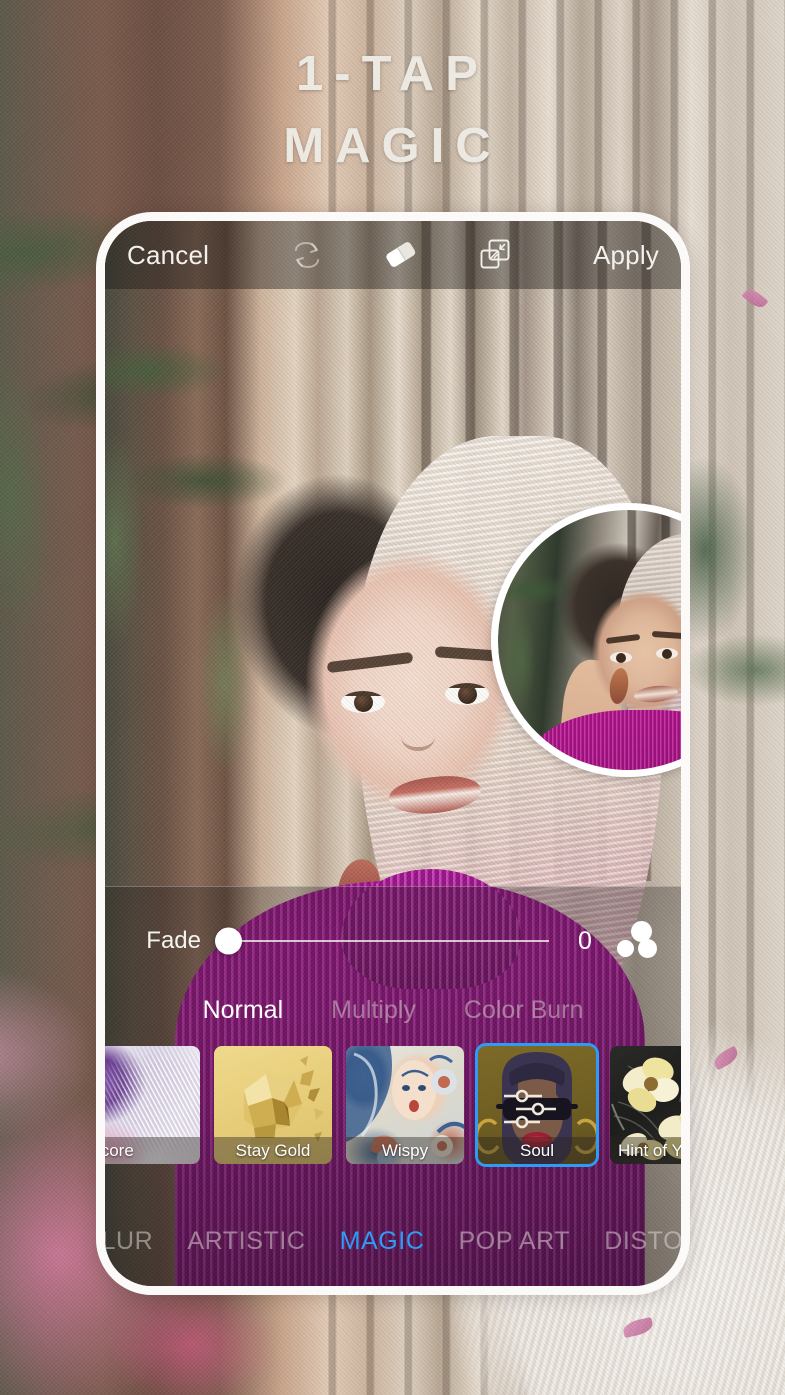  Describe the element at coordinates (273, 1150) in the screenshot. I see `filter-label: Stay Gold` at that location.